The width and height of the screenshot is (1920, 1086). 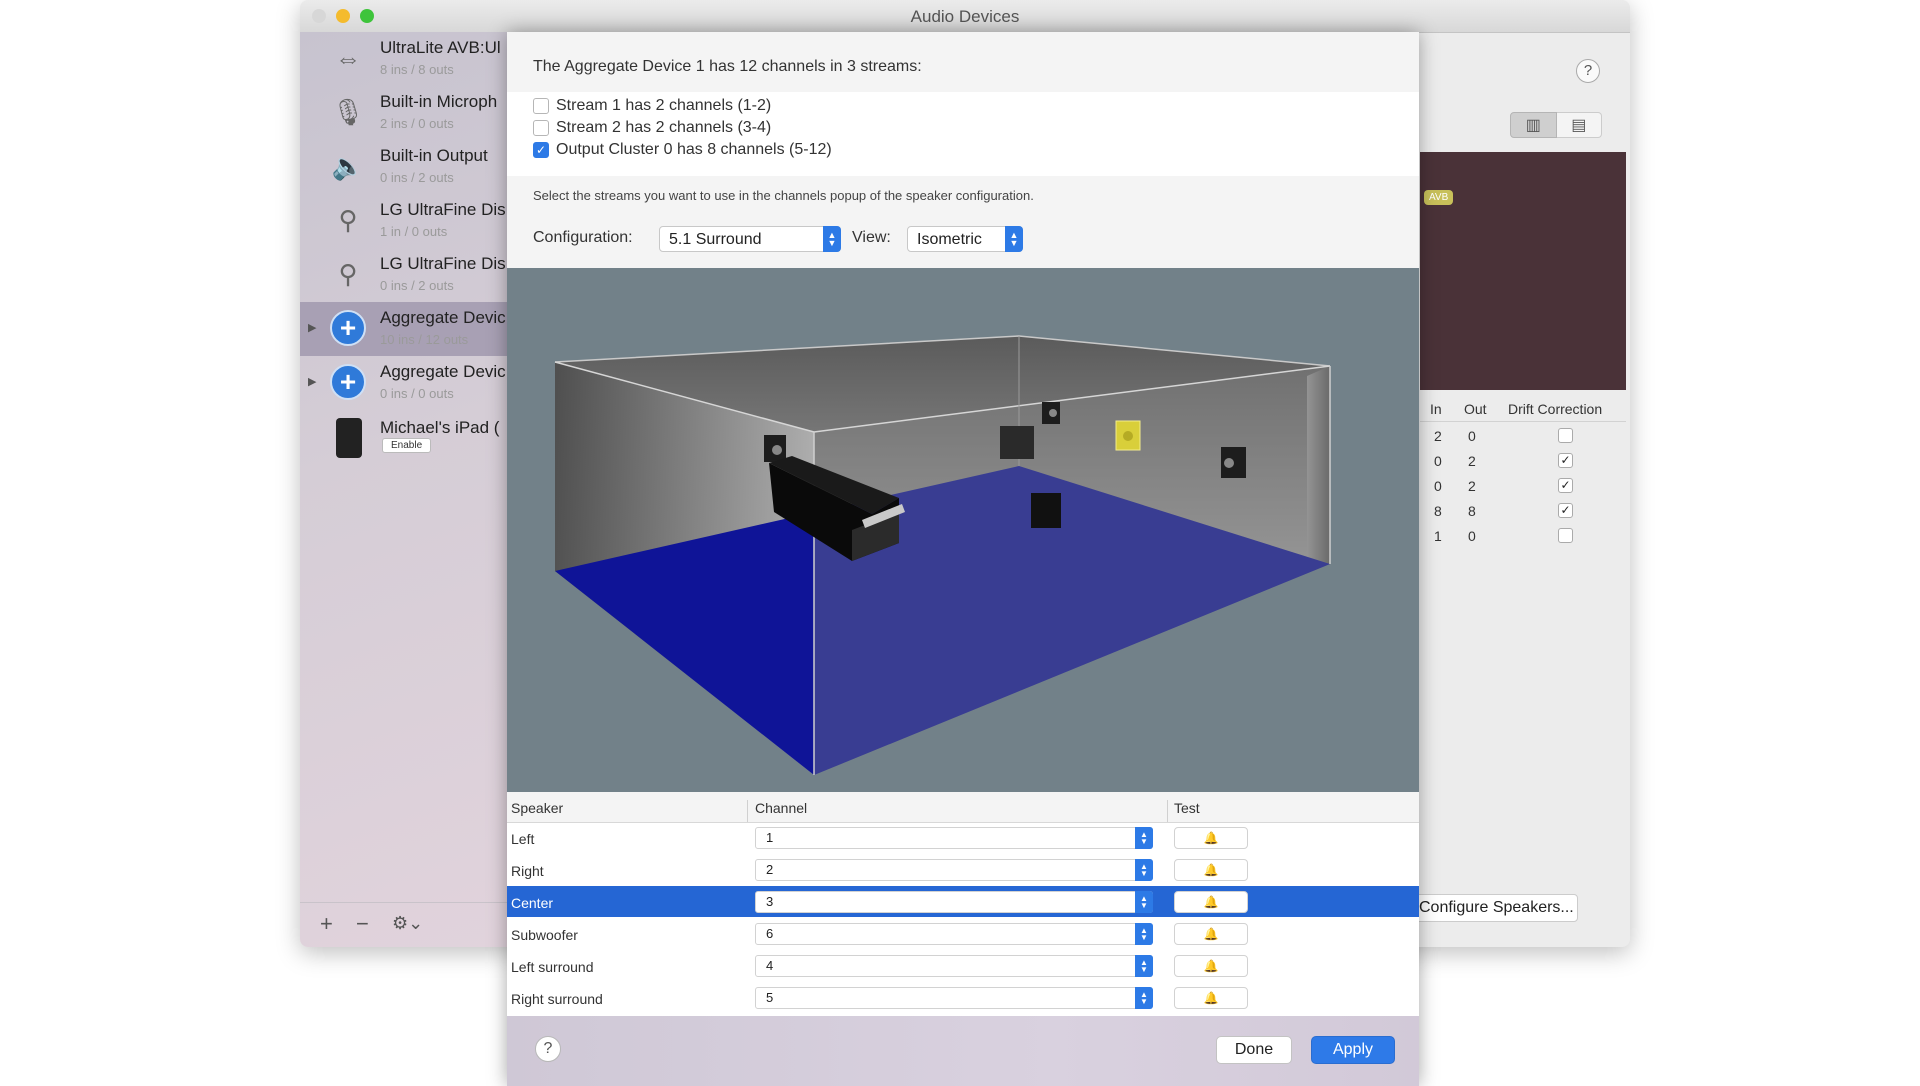 What do you see at coordinates (405, 383) in the screenshot?
I see `device-item: ▶ + Aggregate Devic 0 ins / 0 outs` at bounding box center [405, 383].